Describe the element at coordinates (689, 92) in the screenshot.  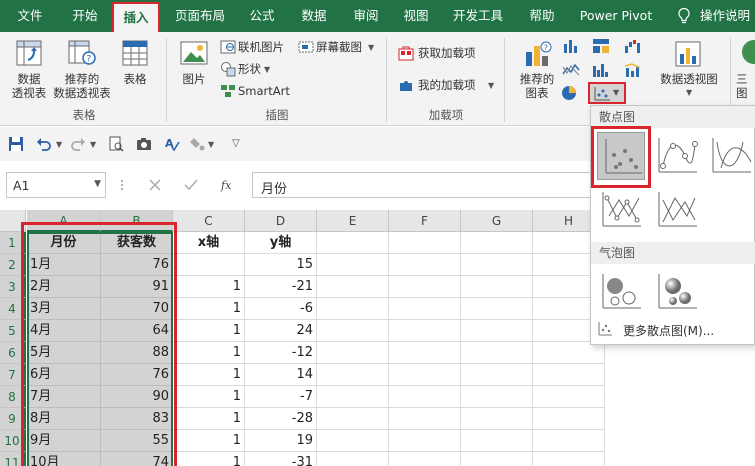
I see `pivot-chart-dropdown-caret-icon: ▼` at that location.